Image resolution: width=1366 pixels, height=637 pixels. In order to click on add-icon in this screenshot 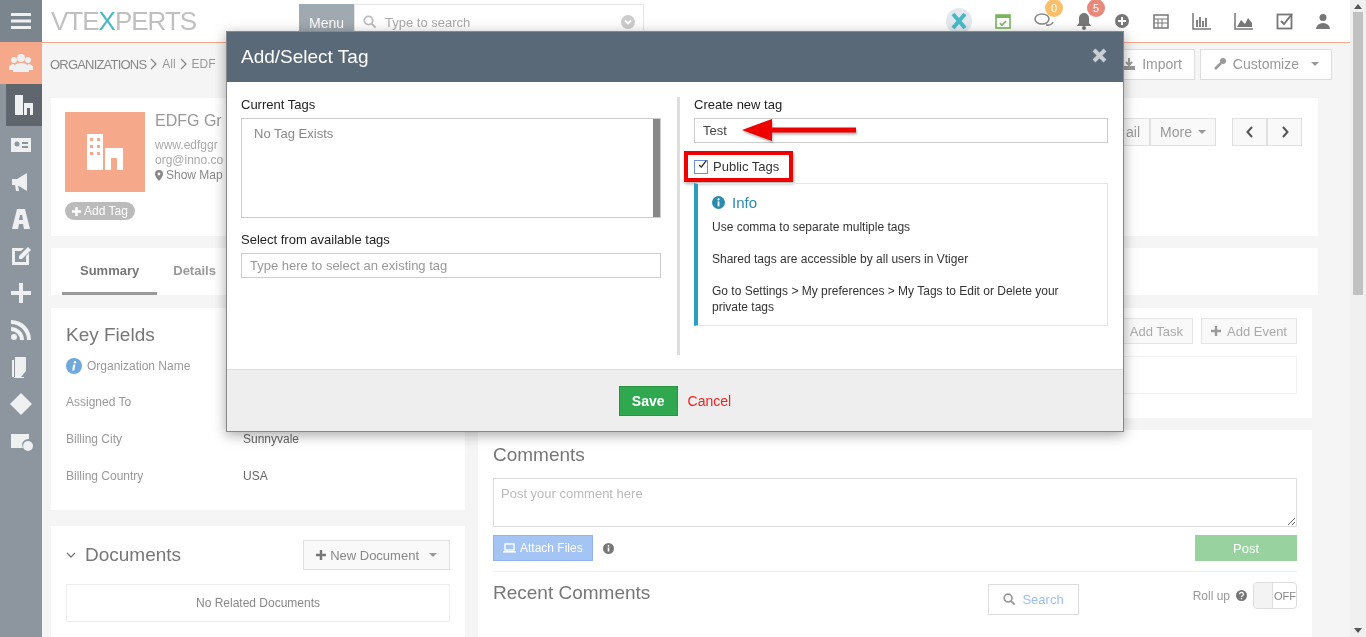, I will do `click(1122, 21)`.